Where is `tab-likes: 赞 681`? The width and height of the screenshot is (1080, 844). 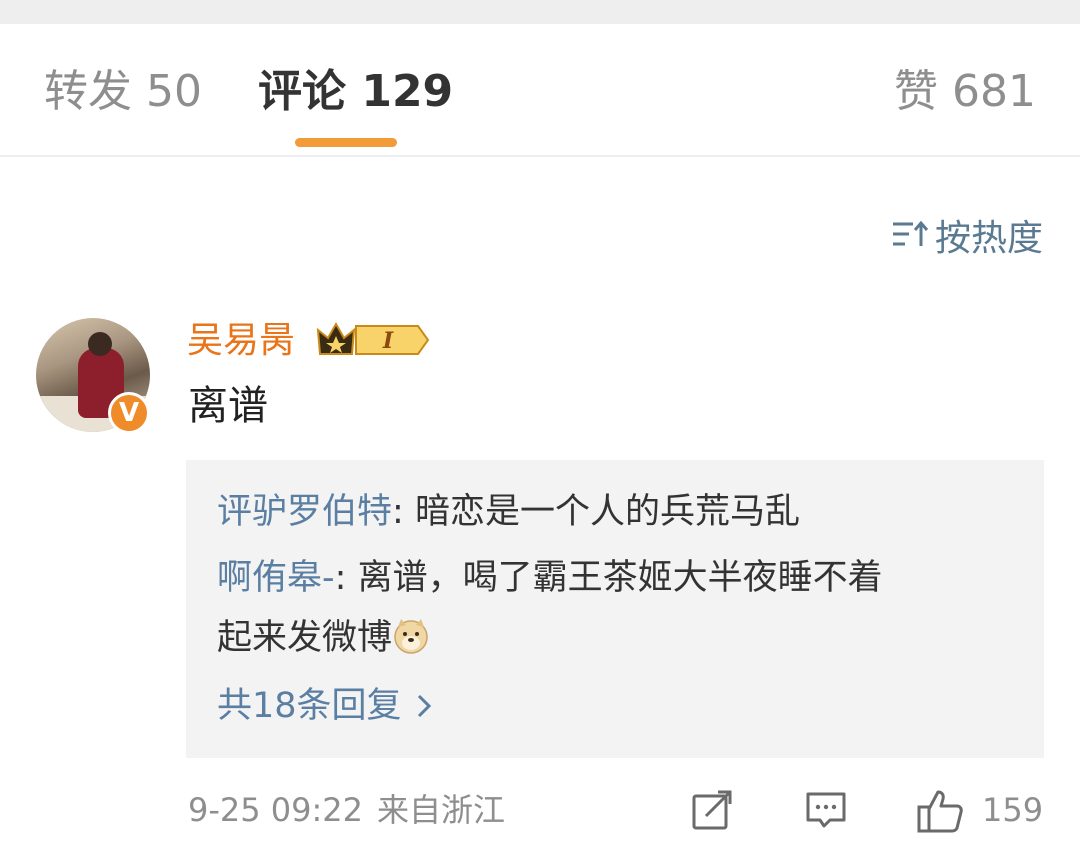
tab-likes: 赞 681 is located at coordinates (965, 92).